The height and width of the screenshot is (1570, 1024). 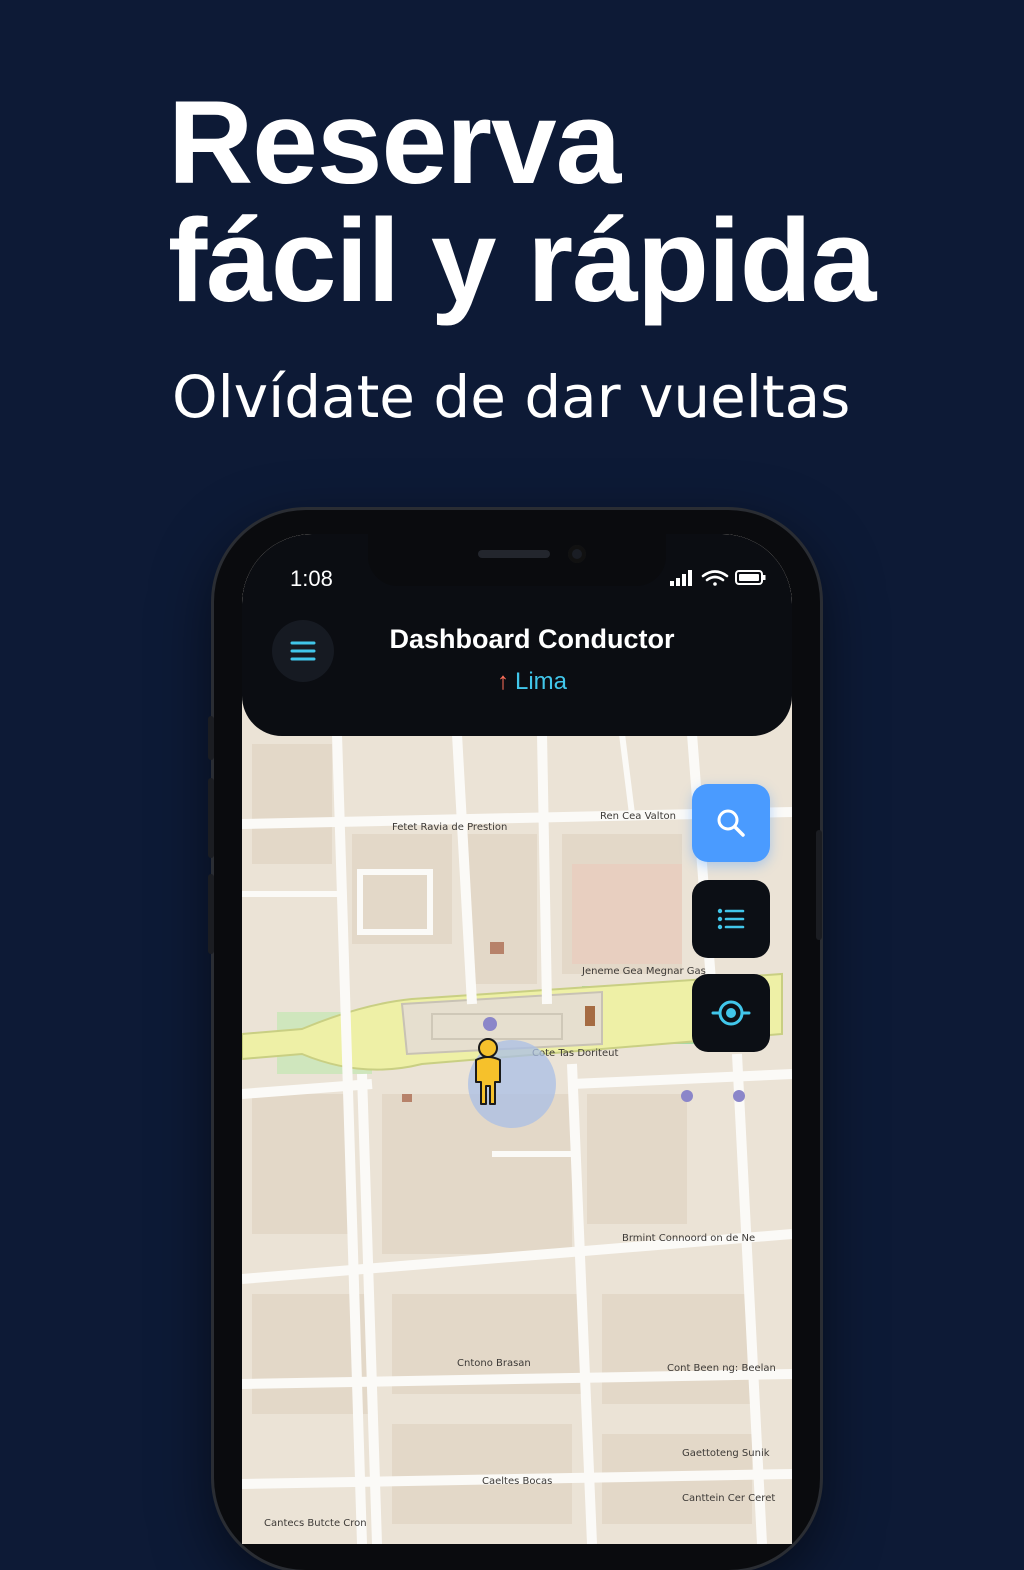 I want to click on search-icon, so click(x=731, y=823).